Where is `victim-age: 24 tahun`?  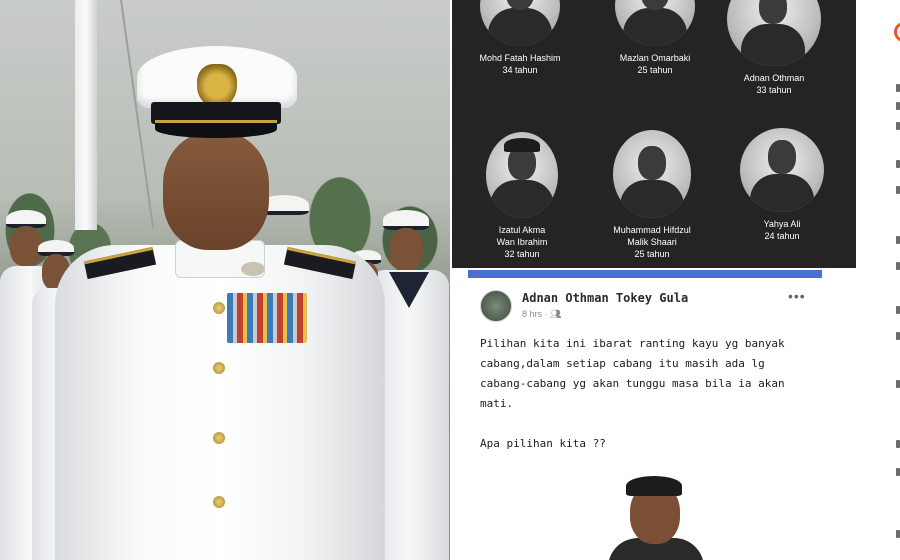
victim-age: 24 tahun is located at coordinates (782, 236).